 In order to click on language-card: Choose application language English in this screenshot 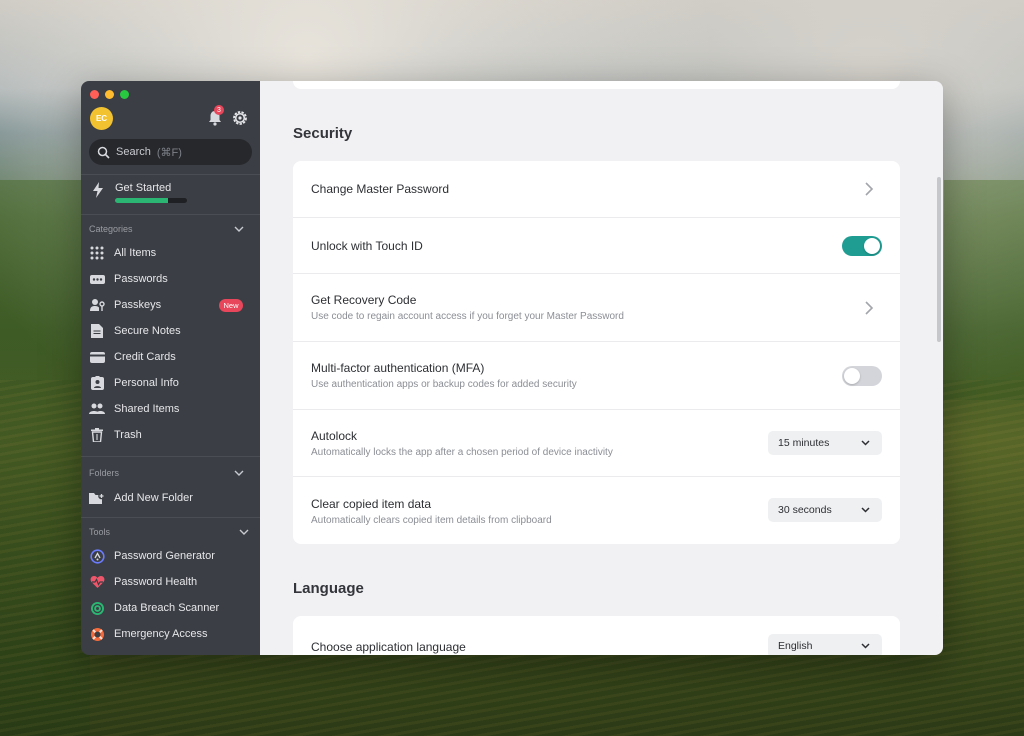, I will do `click(596, 635)`.